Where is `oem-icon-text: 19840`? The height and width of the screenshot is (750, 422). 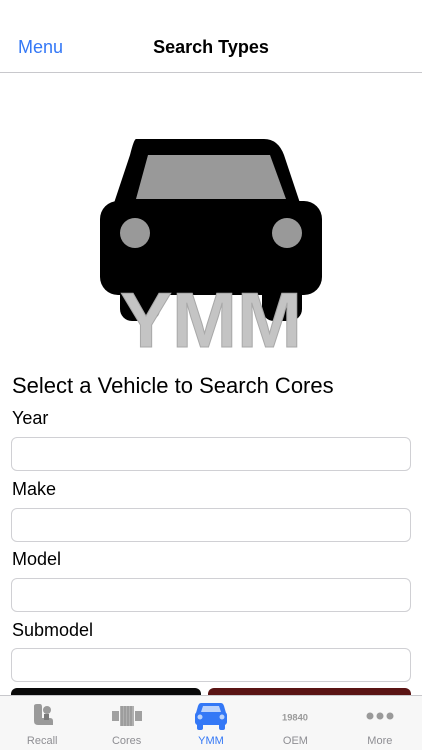 oem-icon-text: 19840 is located at coordinates (295, 717).